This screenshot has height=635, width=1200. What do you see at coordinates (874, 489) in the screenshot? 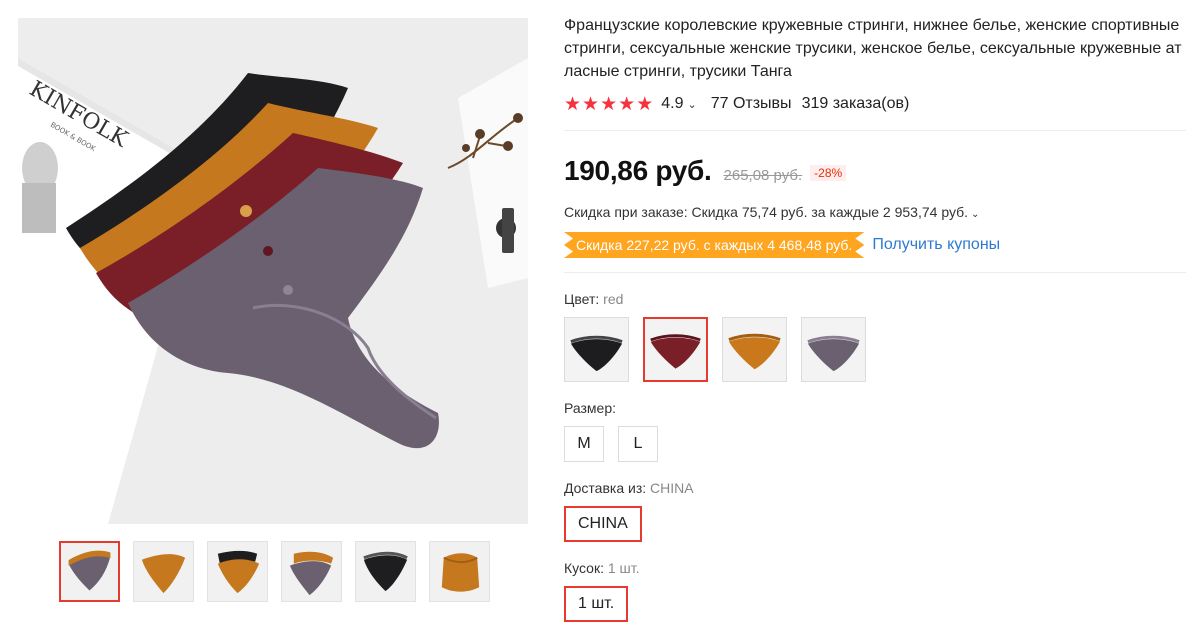
I see `ship-from-label-row: Доставка из: CHINA` at bounding box center [874, 489].